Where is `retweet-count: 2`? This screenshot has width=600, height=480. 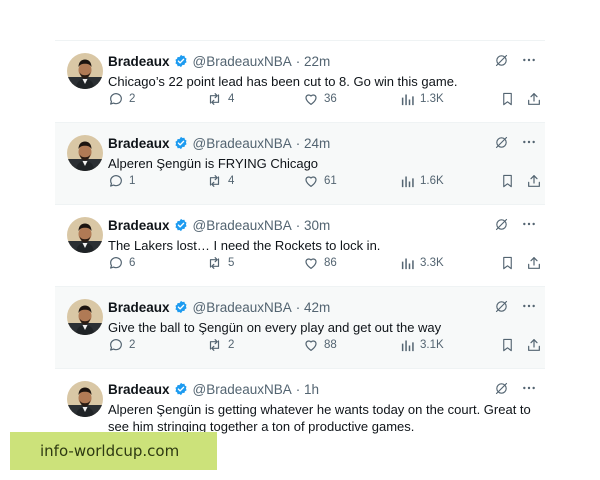 retweet-count: 2 is located at coordinates (231, 345).